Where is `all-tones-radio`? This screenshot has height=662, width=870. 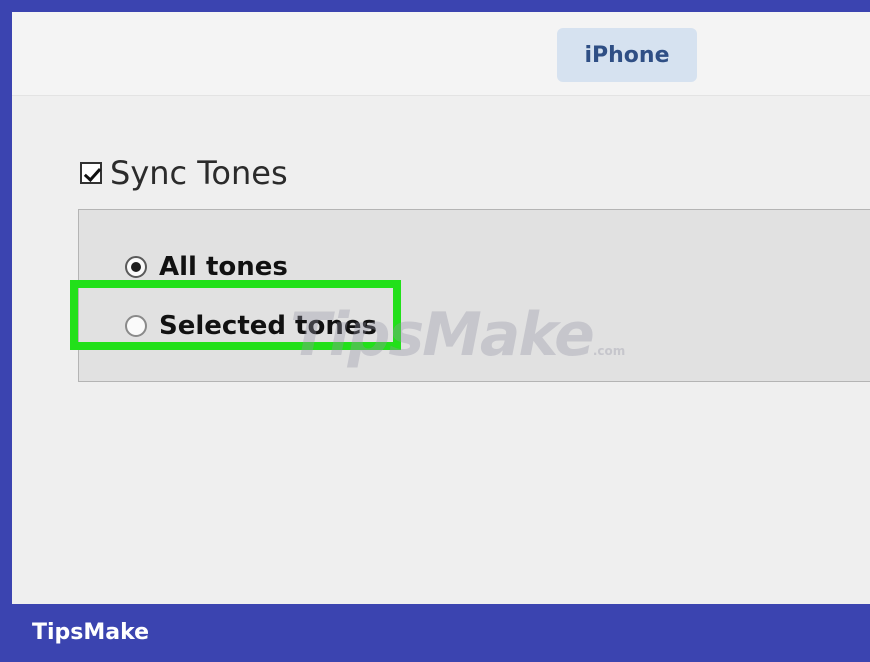 all-tones-radio is located at coordinates (136, 267).